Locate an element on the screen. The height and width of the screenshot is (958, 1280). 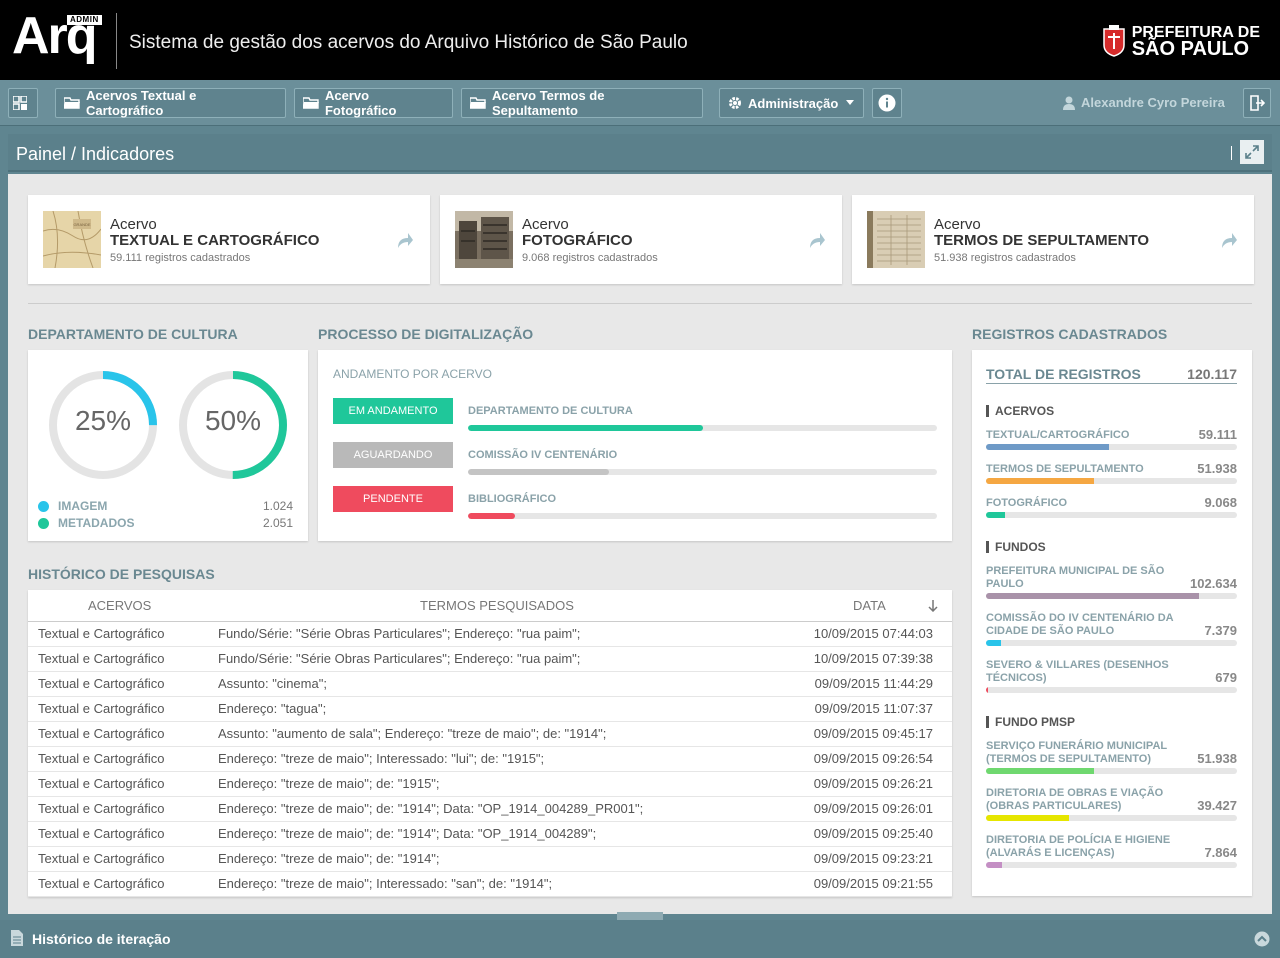
donut-metadados-label: 50% is located at coordinates (233, 420).